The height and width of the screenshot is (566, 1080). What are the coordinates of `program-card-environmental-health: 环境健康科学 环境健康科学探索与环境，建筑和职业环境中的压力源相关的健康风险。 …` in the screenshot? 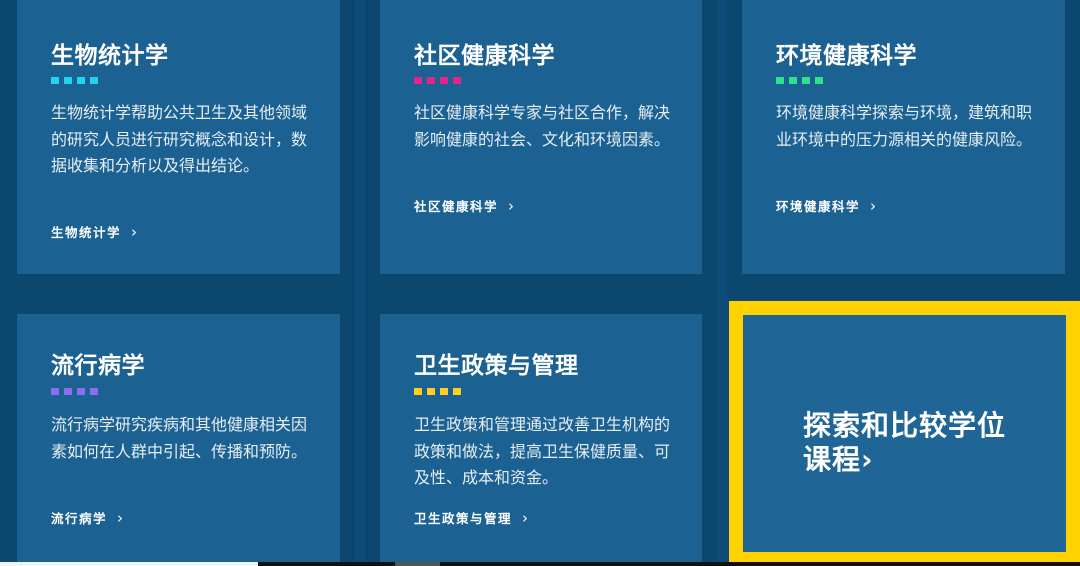 It's located at (903, 137).